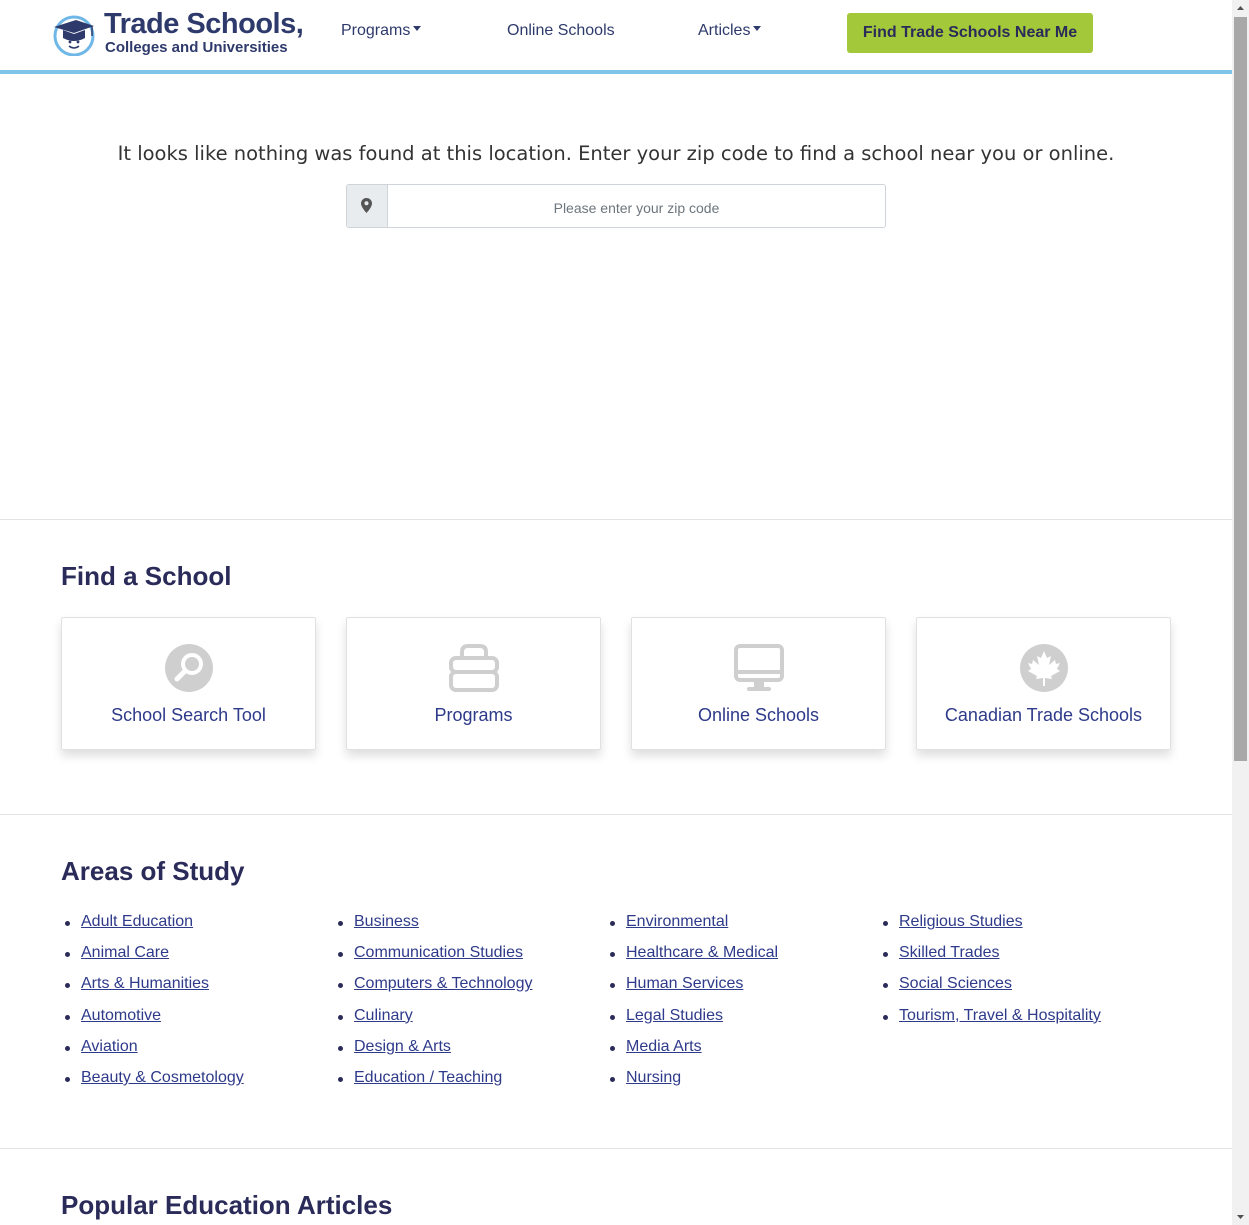 This screenshot has height=1225, width=1249. What do you see at coordinates (949, 952) in the screenshot?
I see `study-link: Skilled Trades` at bounding box center [949, 952].